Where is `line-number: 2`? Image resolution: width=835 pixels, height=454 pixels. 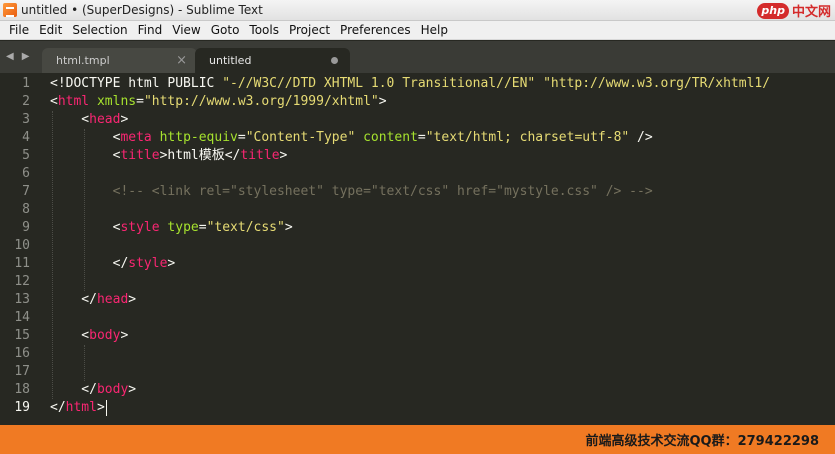 line-number: 2 is located at coordinates (26, 101).